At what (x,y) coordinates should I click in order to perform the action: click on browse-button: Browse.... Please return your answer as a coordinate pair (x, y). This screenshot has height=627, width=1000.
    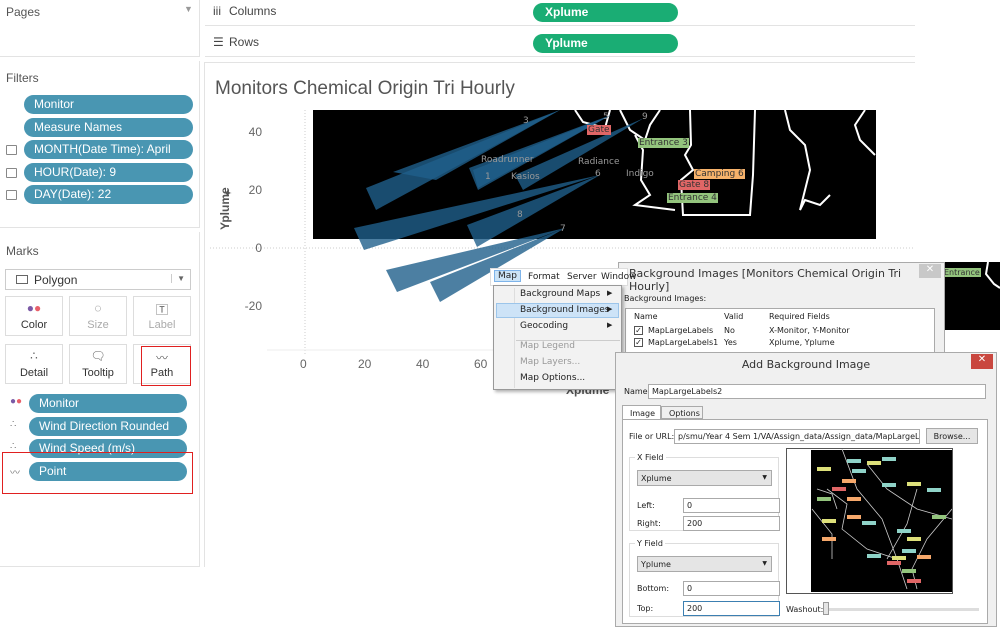
    Looking at the image, I should click on (952, 436).